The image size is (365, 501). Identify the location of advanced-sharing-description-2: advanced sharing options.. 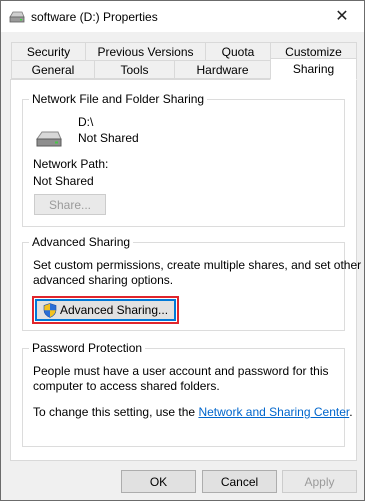
(103, 280).